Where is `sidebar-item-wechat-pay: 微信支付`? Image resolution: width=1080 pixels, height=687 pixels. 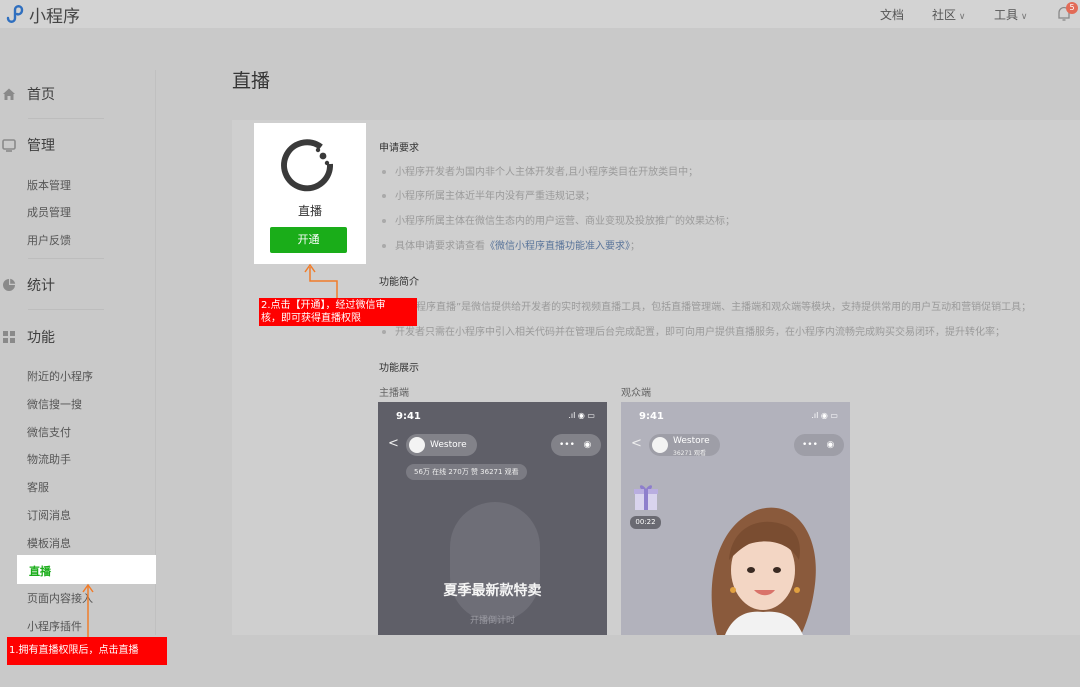
sidebar-item-wechat-pay: 微信支付 is located at coordinates (49, 432).